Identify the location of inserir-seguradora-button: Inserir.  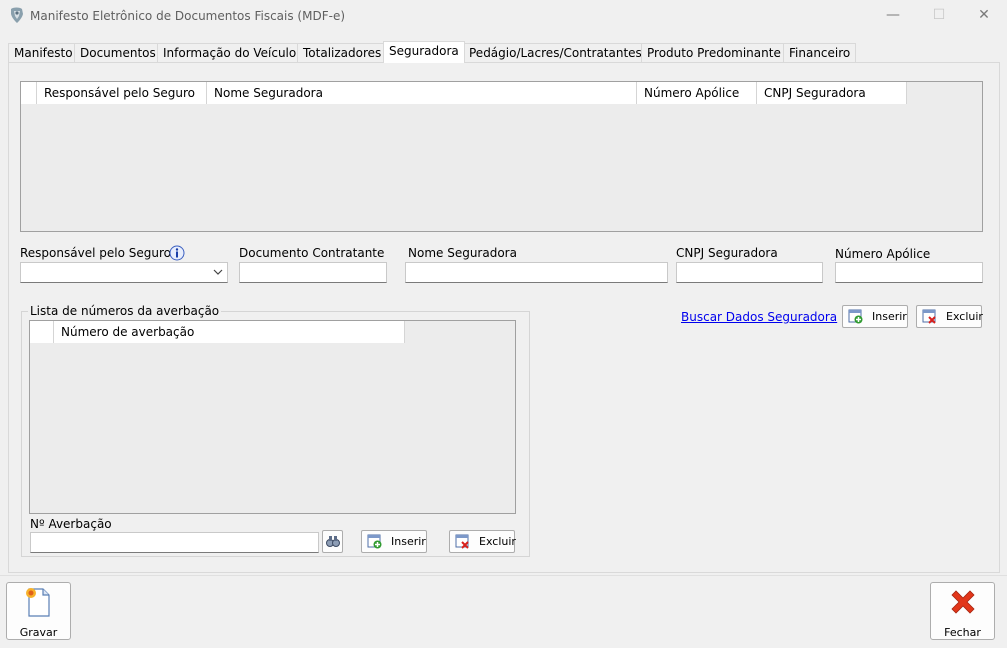
(875, 316).